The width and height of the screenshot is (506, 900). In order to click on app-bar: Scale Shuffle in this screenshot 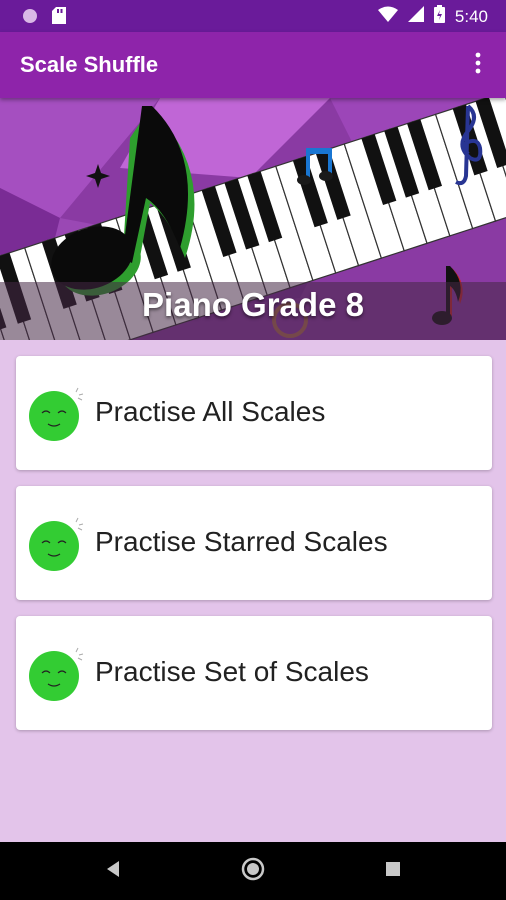, I will do `click(253, 65)`.